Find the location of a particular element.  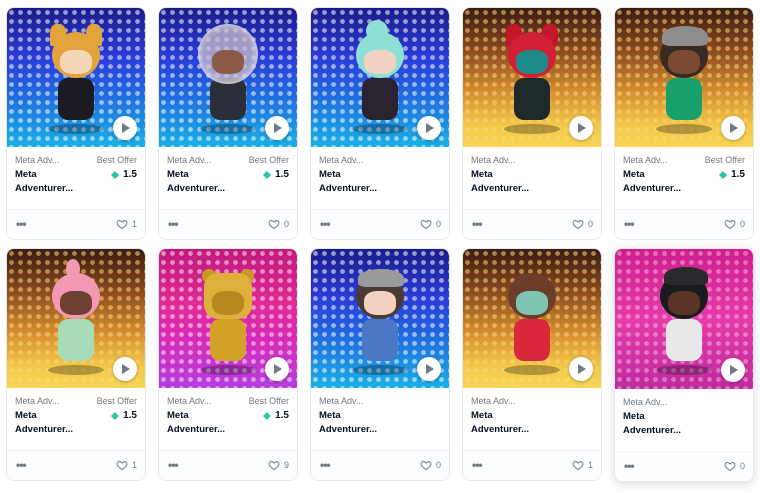

card-footer: ••• 1 is located at coordinates (76, 224).